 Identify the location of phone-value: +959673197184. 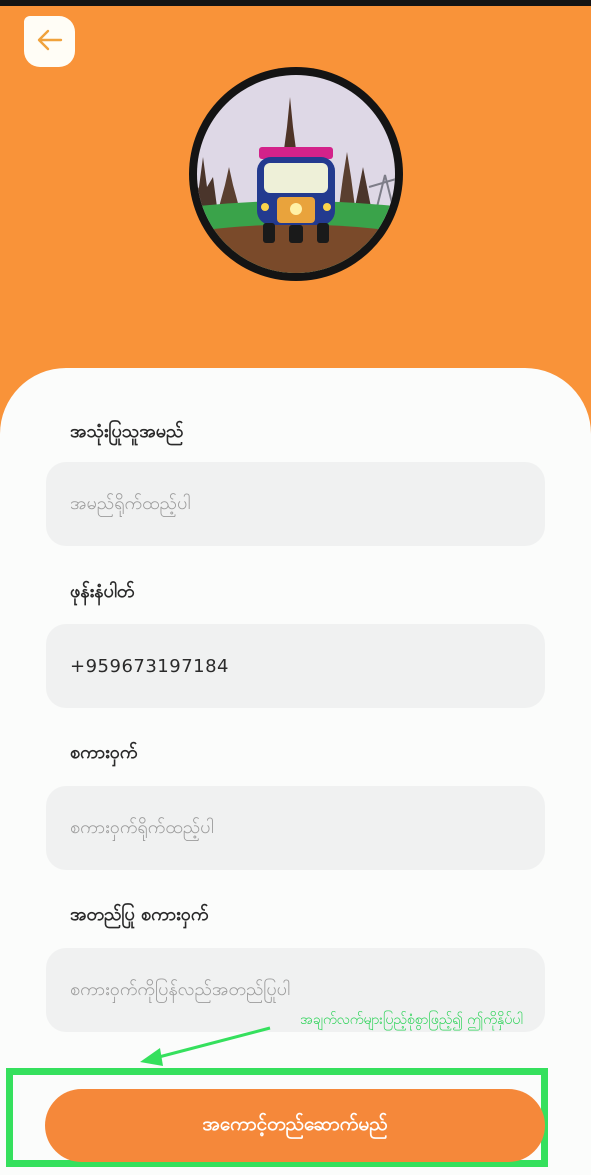
(150, 666).